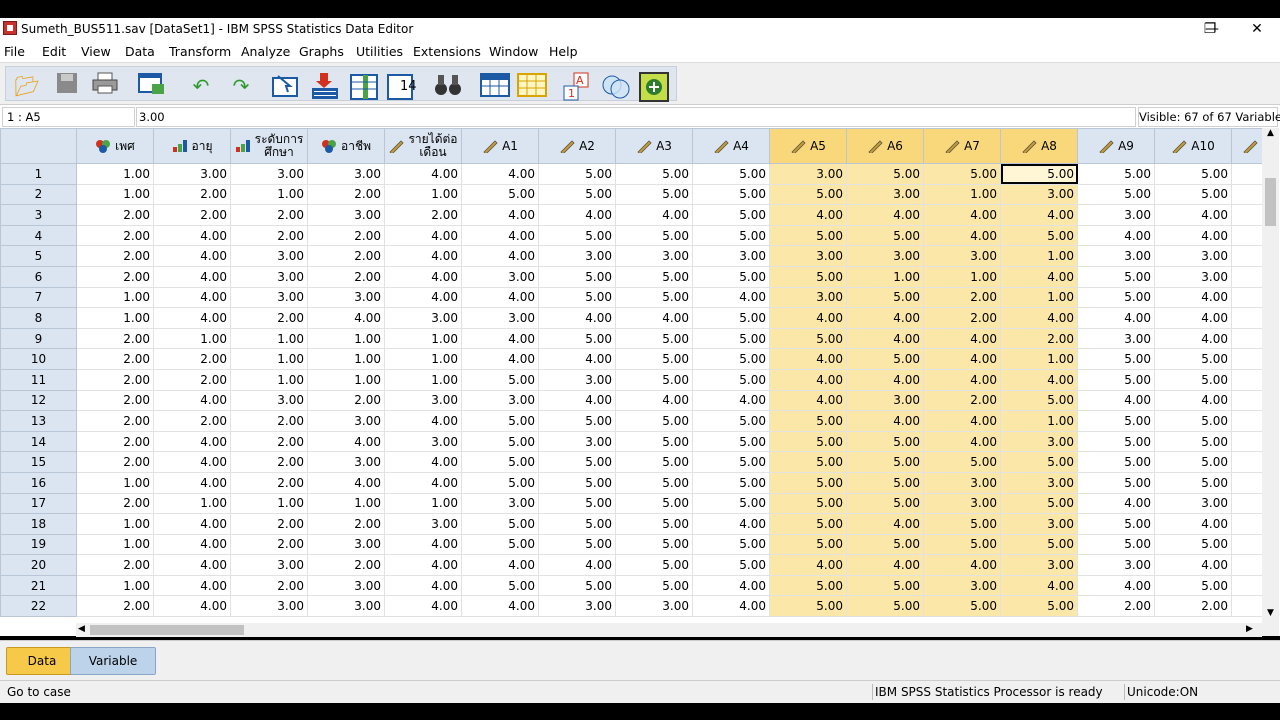 The height and width of the screenshot is (720, 1280). I want to click on tab-variable-view: Variable View, so click(113, 670).